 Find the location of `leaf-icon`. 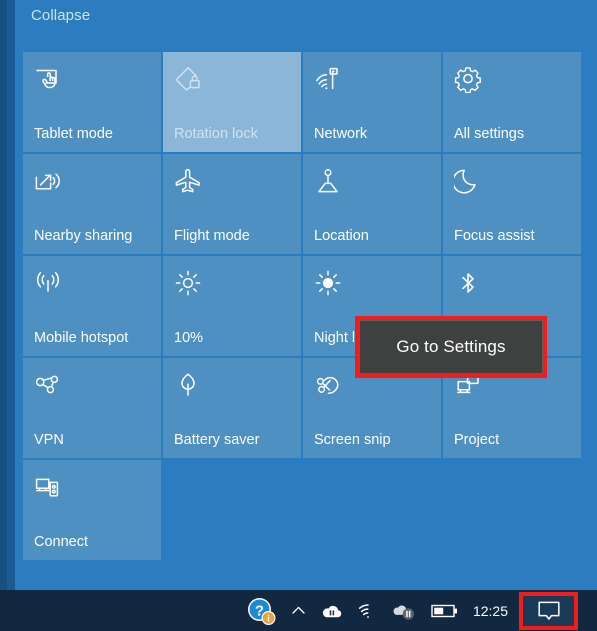

leaf-icon is located at coordinates (188, 385).